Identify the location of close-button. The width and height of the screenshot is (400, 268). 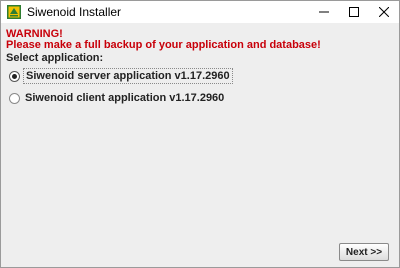
(384, 12).